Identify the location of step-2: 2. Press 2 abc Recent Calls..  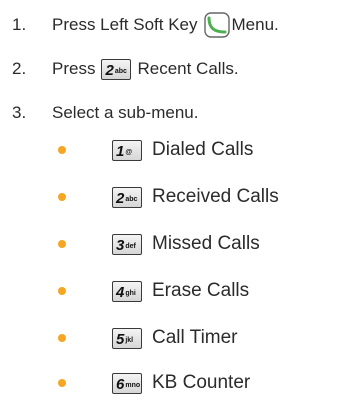
(125, 69).